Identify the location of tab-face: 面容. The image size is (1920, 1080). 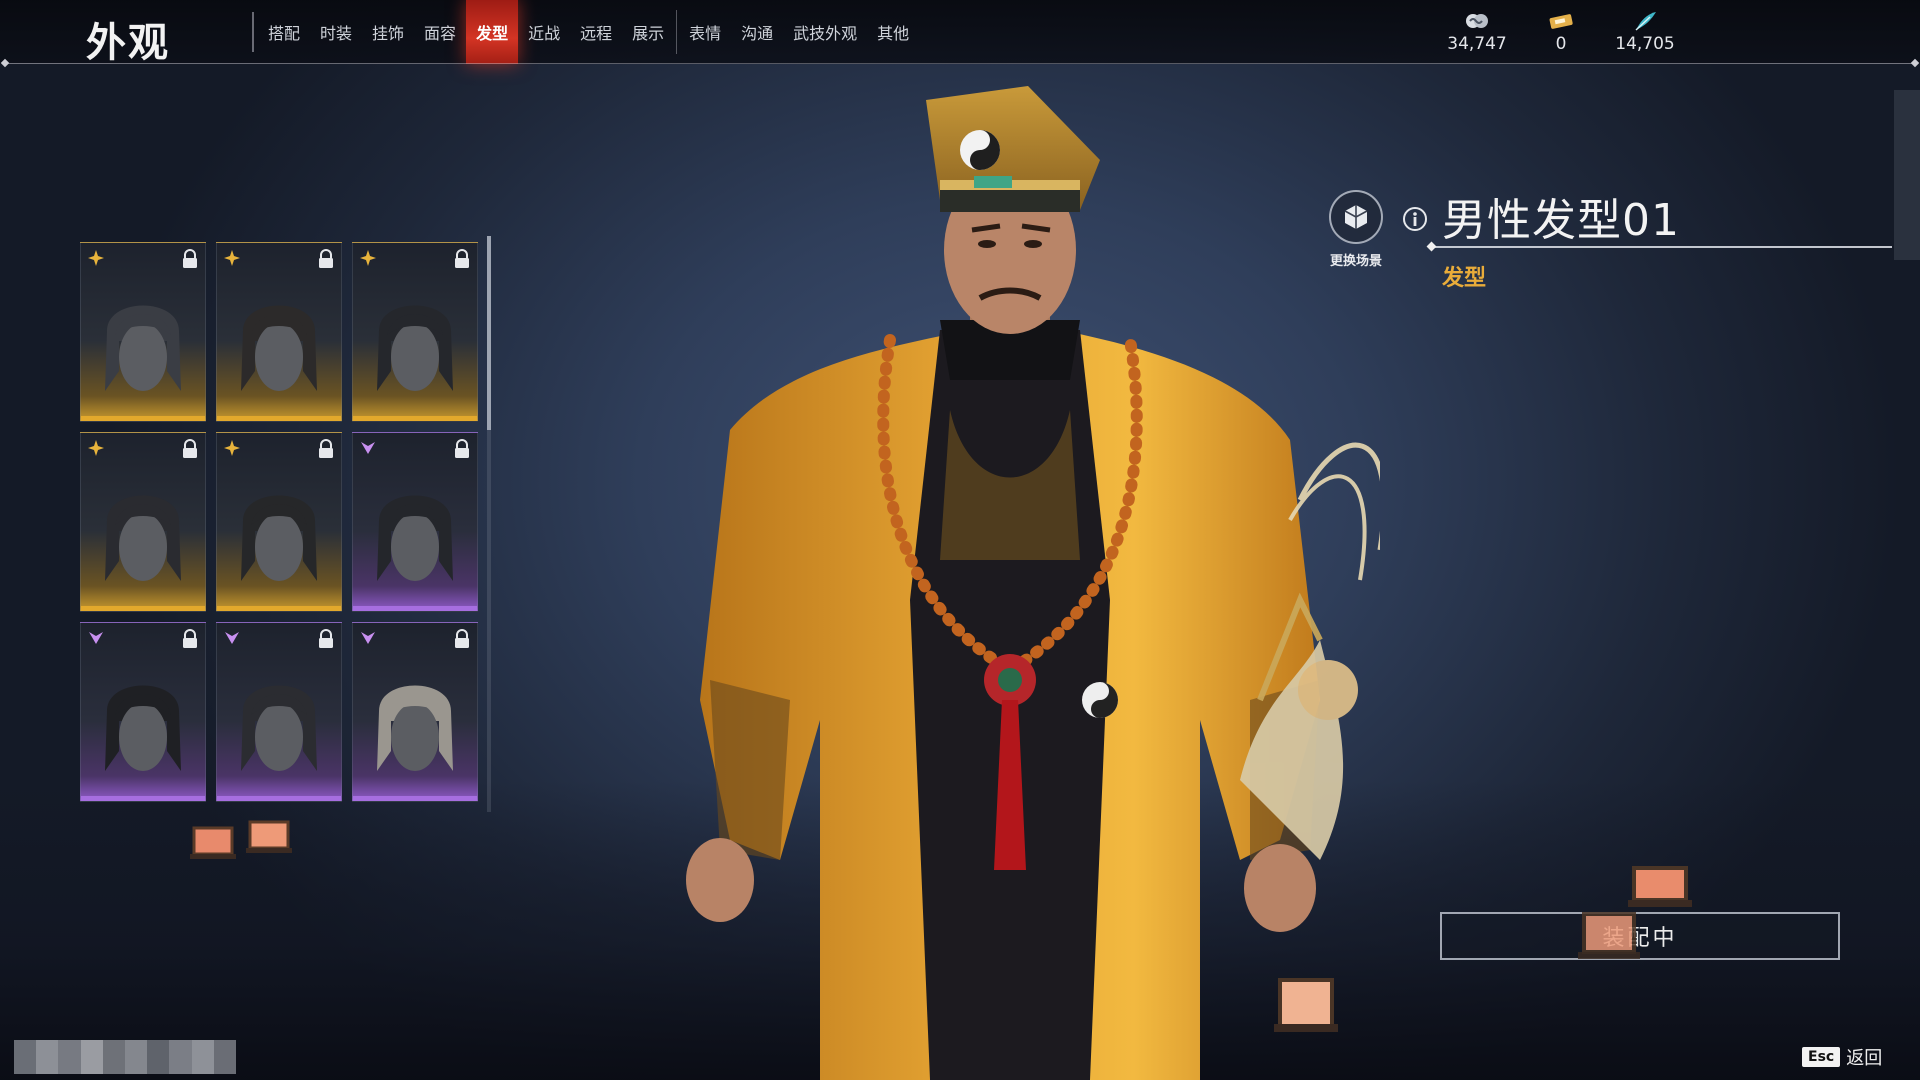
(440, 32).